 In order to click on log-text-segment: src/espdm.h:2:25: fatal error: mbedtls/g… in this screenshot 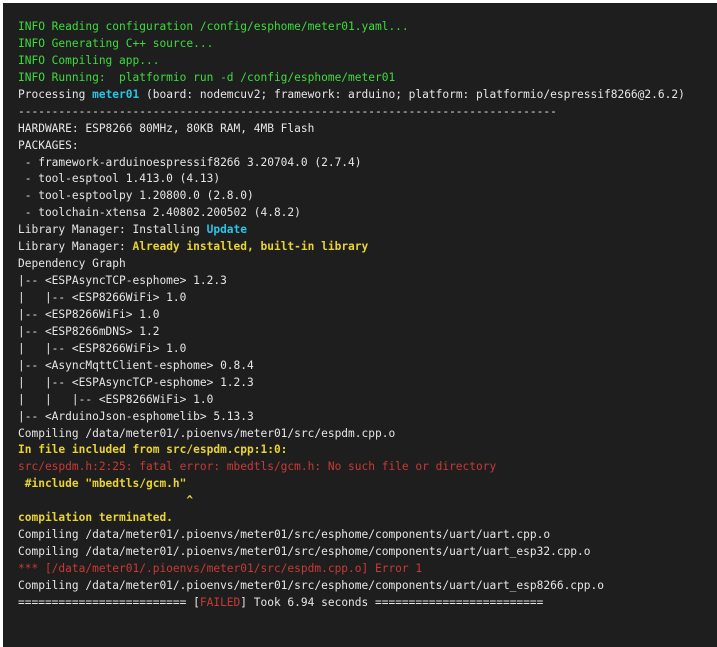, I will do `click(257, 467)`.